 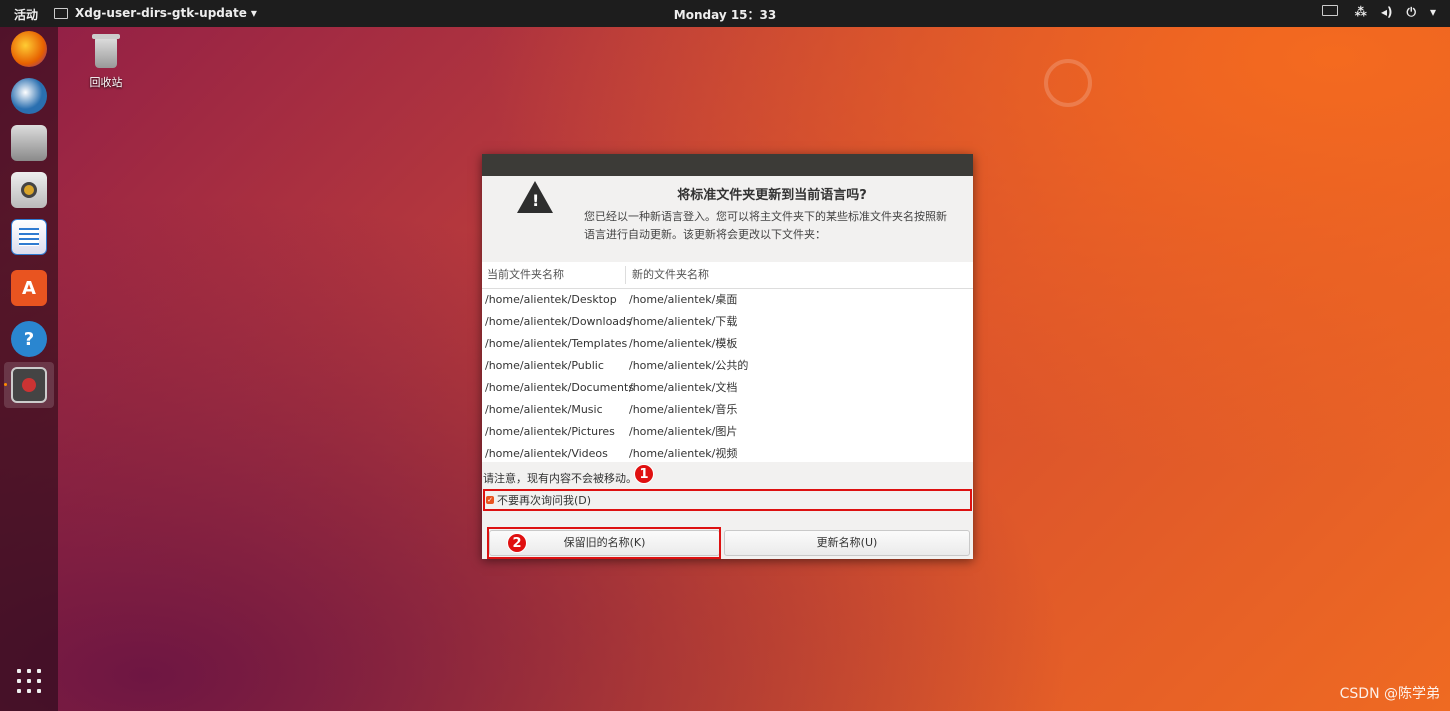 I want to click on files-icon, so click(x=29, y=143).